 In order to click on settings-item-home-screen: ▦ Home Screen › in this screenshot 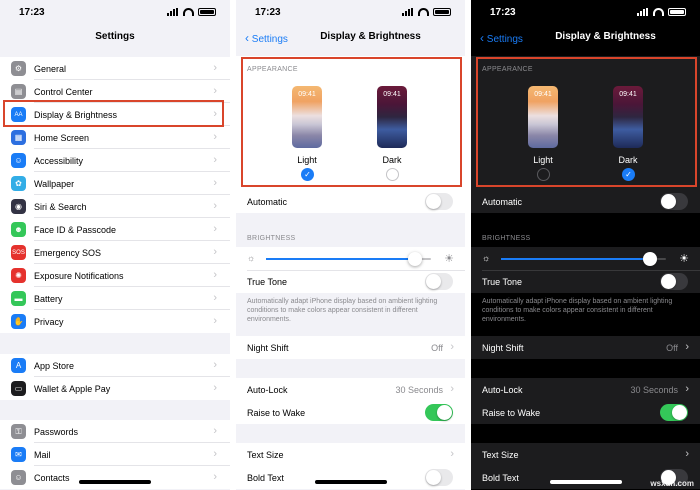, I will do `click(115, 137)`.